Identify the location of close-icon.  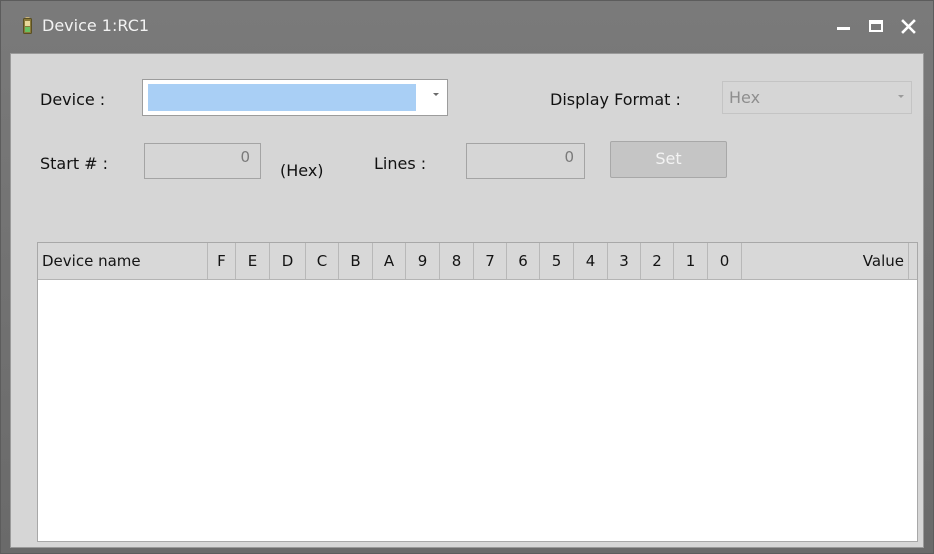
(909, 26).